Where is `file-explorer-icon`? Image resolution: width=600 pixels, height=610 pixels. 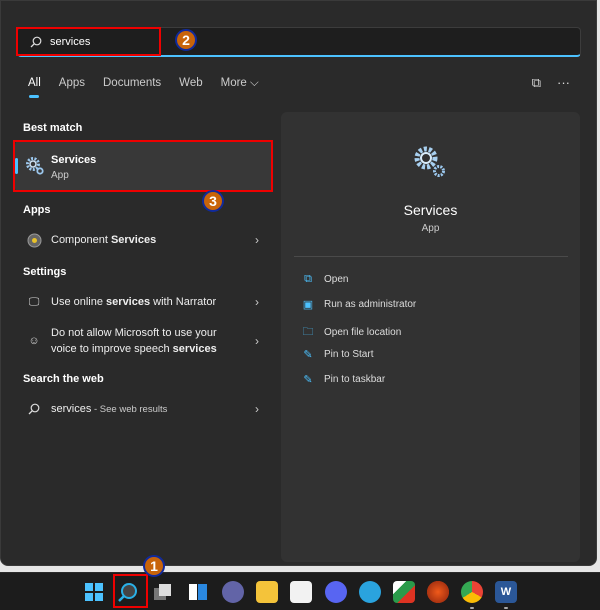
file-explorer-icon is located at coordinates (267, 592).